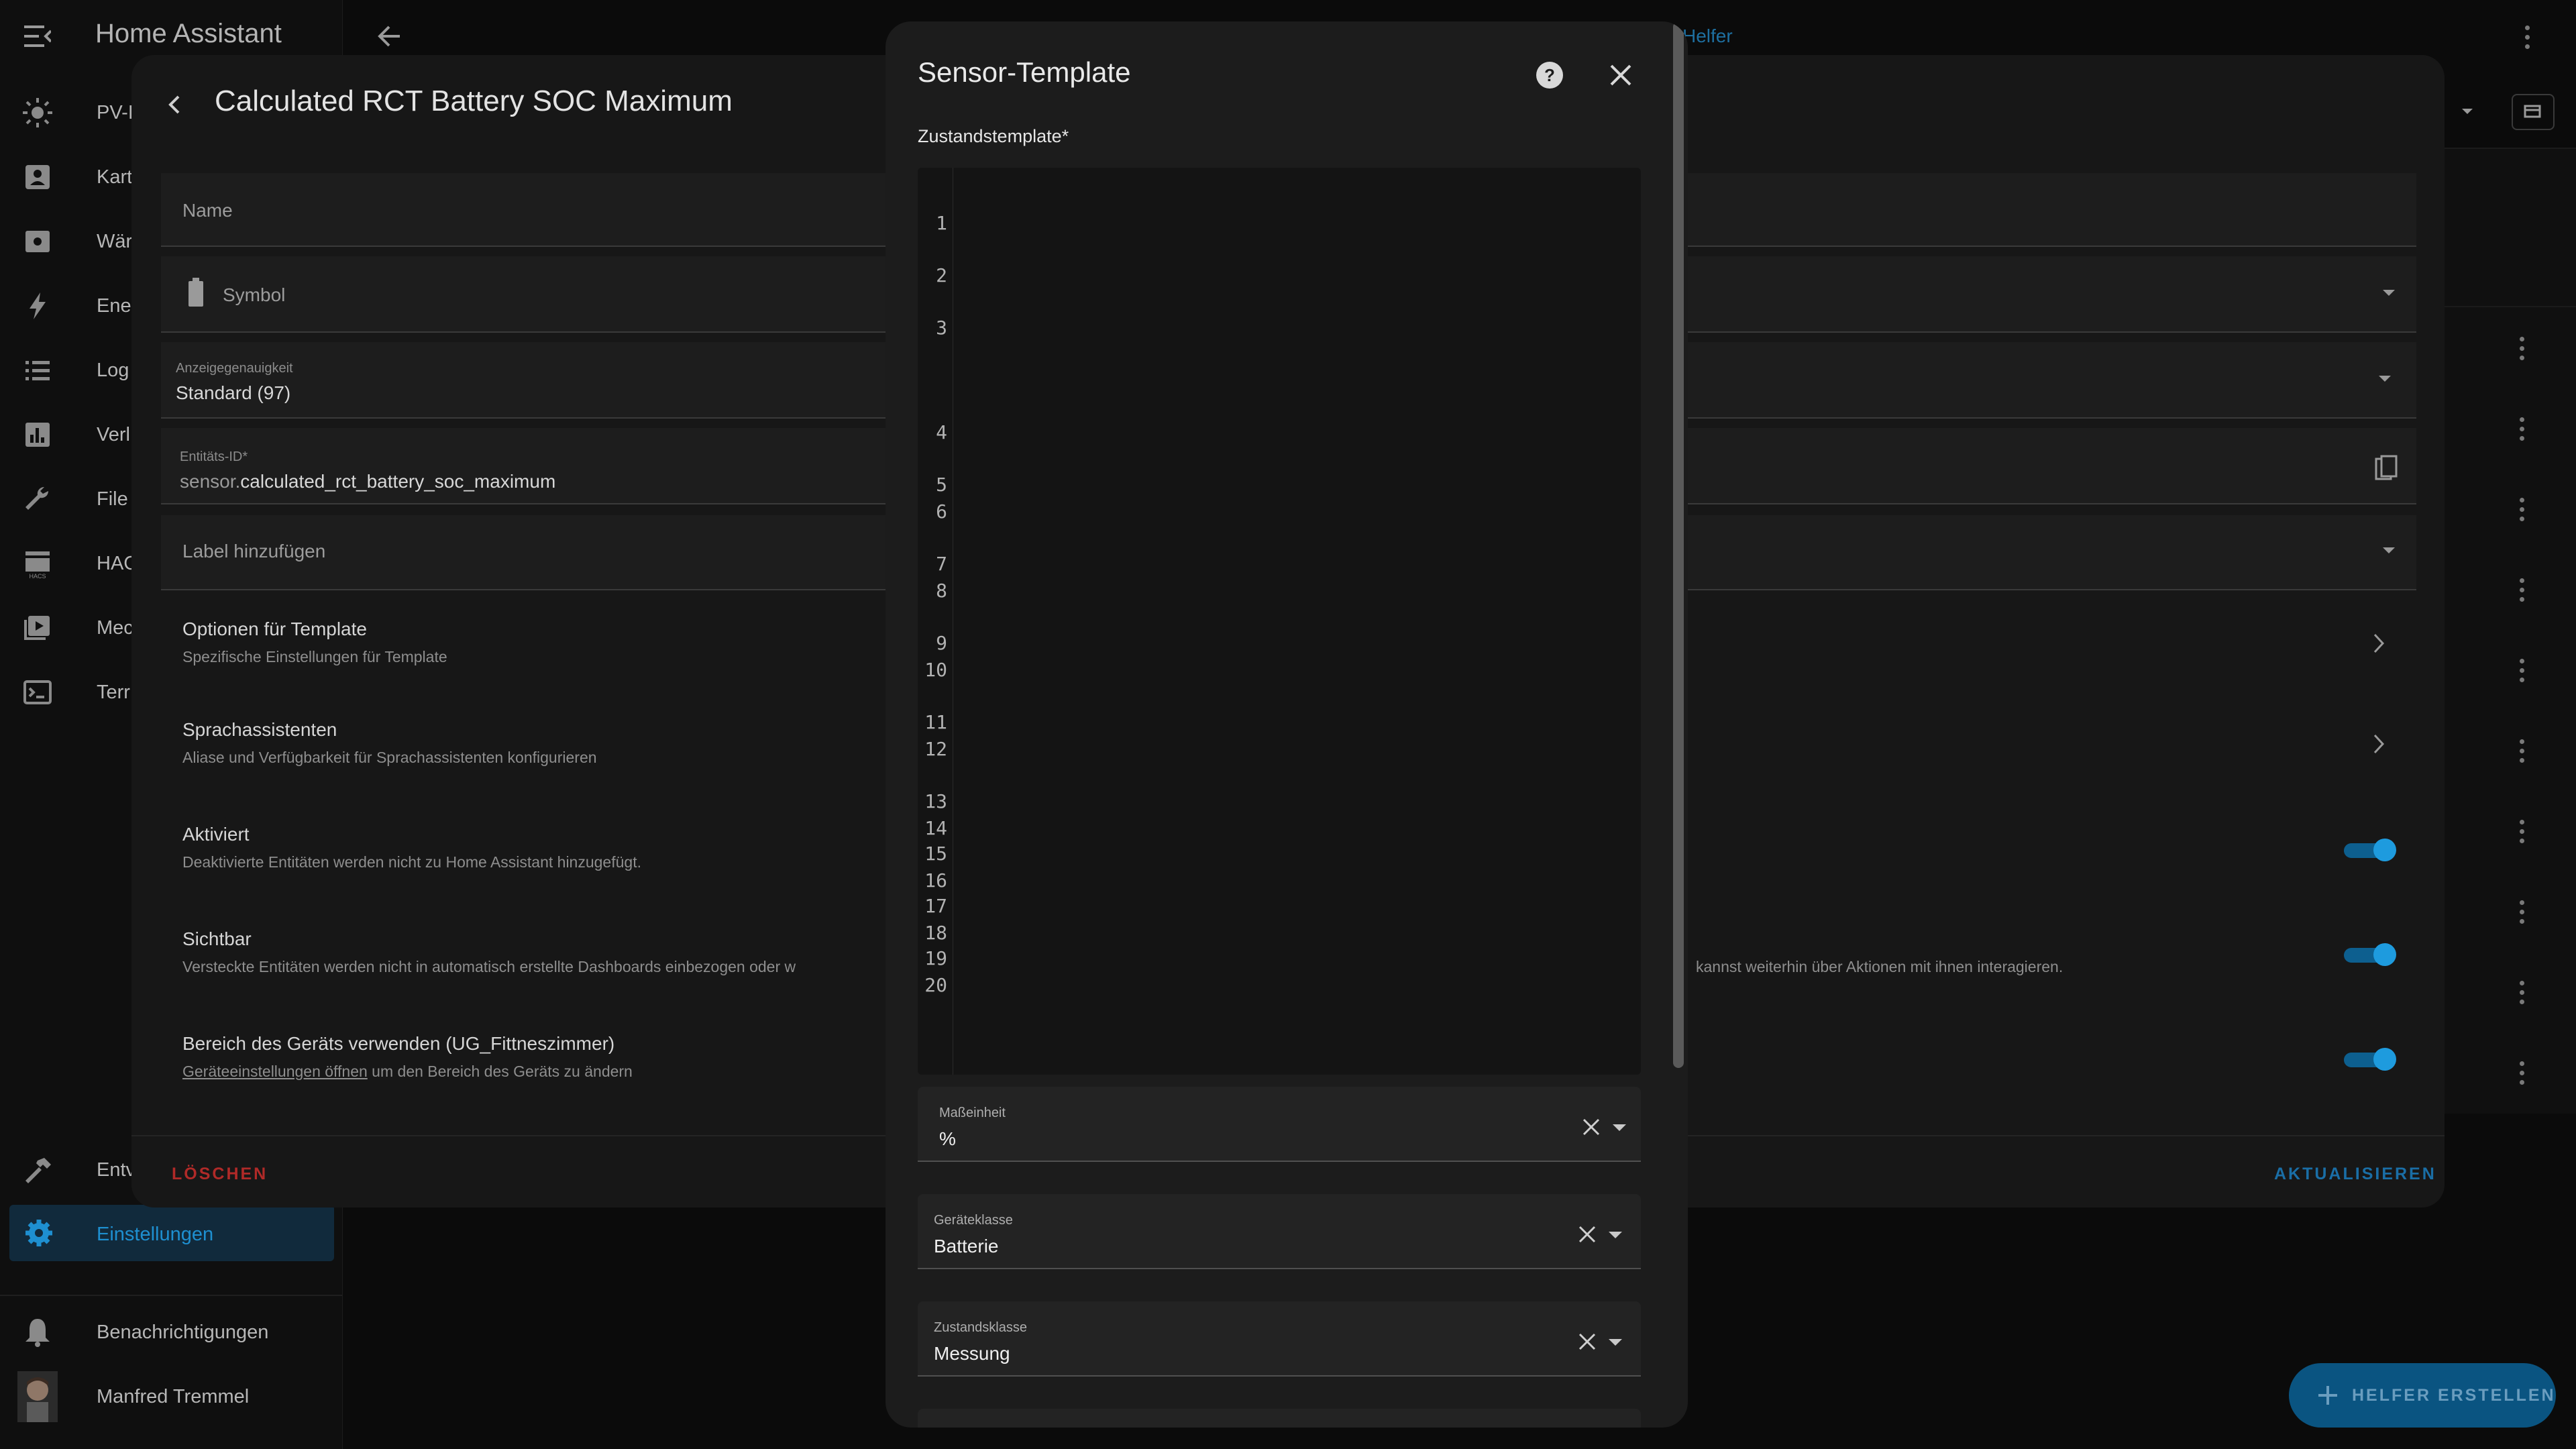  Describe the element at coordinates (941, 485) in the screenshot. I see `line-number: 5` at that location.